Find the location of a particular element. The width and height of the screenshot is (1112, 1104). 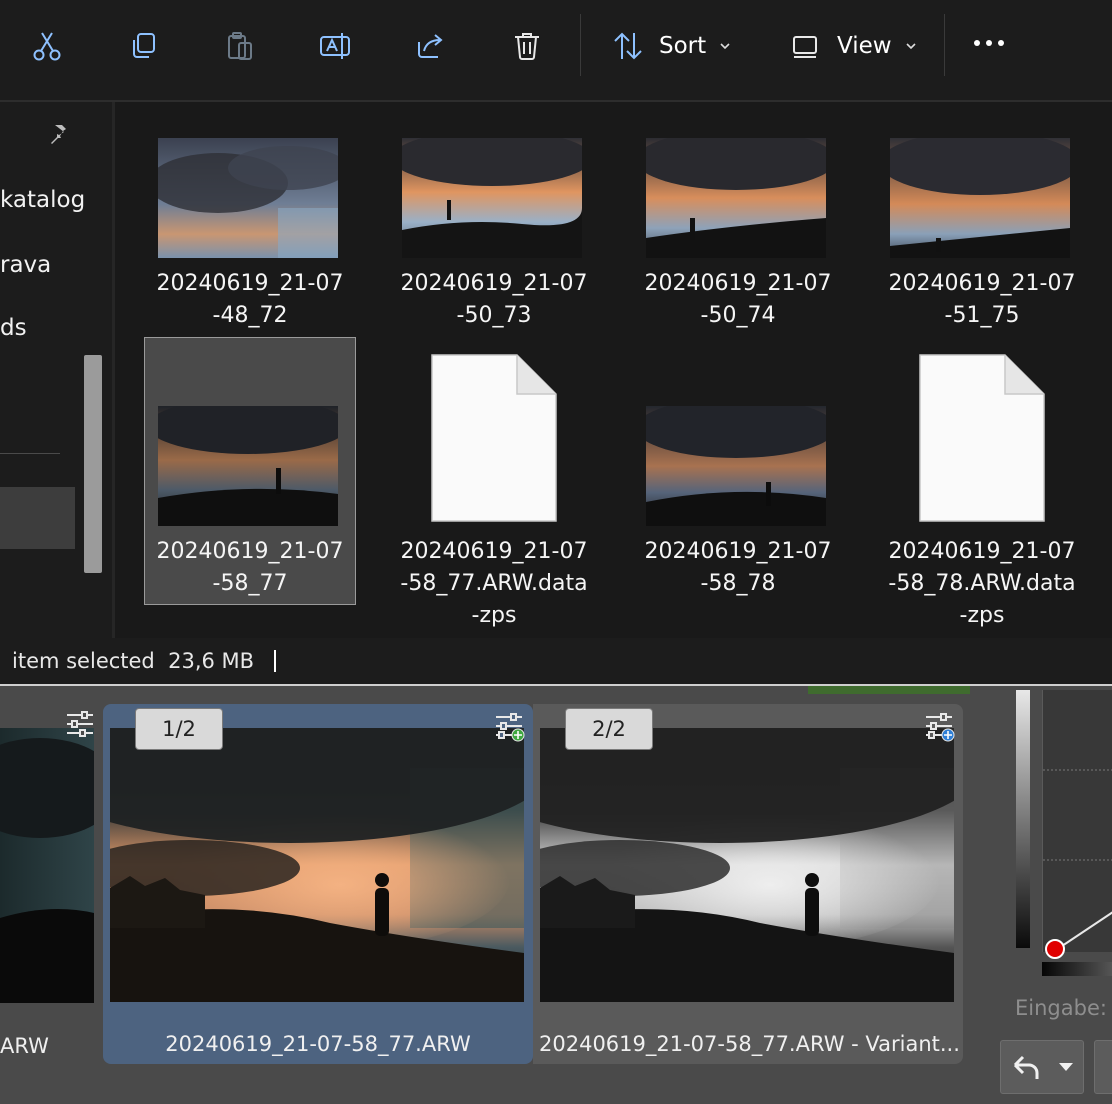

sort-label: Sort is located at coordinates (683, 46).